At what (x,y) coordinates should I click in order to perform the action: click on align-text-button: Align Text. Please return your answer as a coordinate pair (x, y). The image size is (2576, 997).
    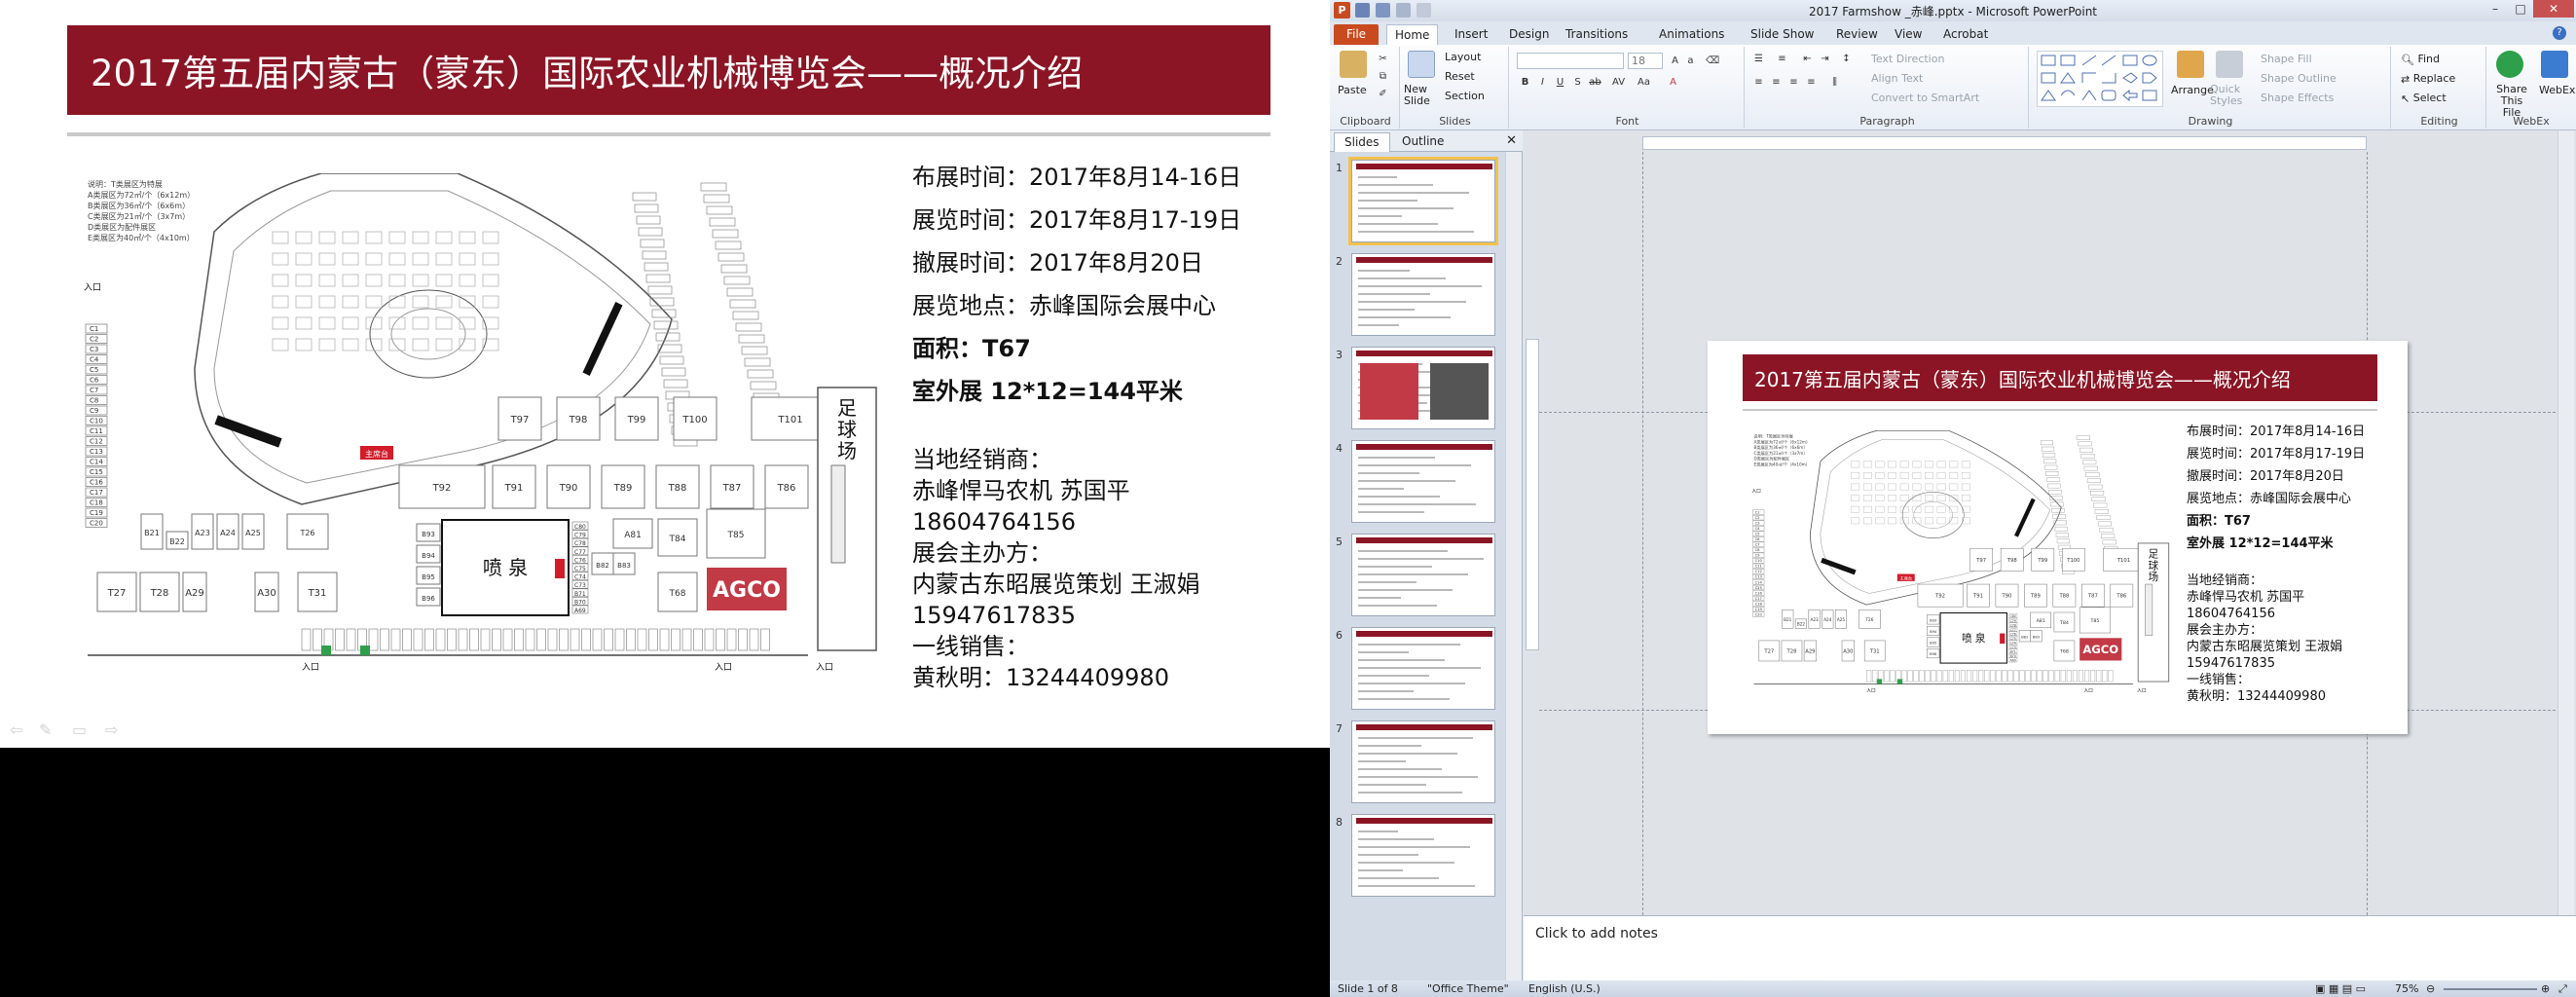
    Looking at the image, I should click on (1897, 78).